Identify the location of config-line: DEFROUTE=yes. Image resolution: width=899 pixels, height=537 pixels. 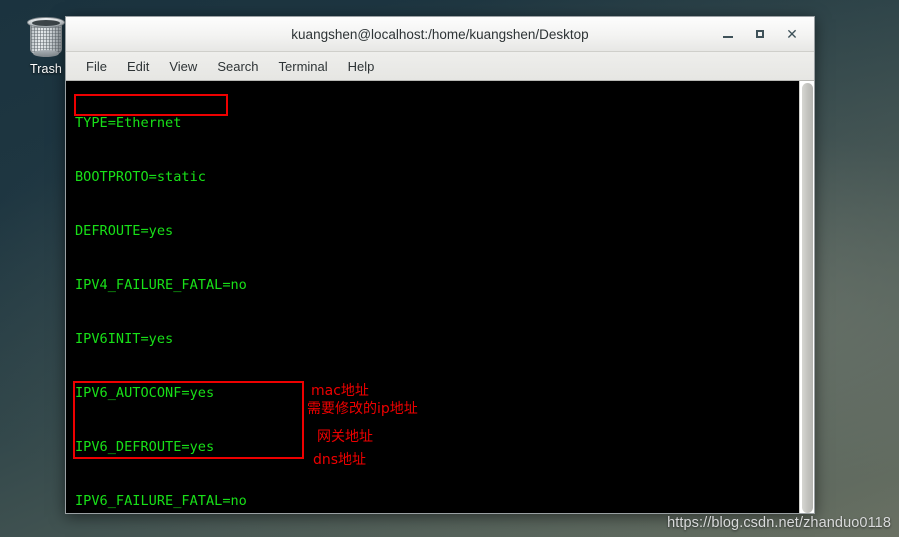
(124, 231).